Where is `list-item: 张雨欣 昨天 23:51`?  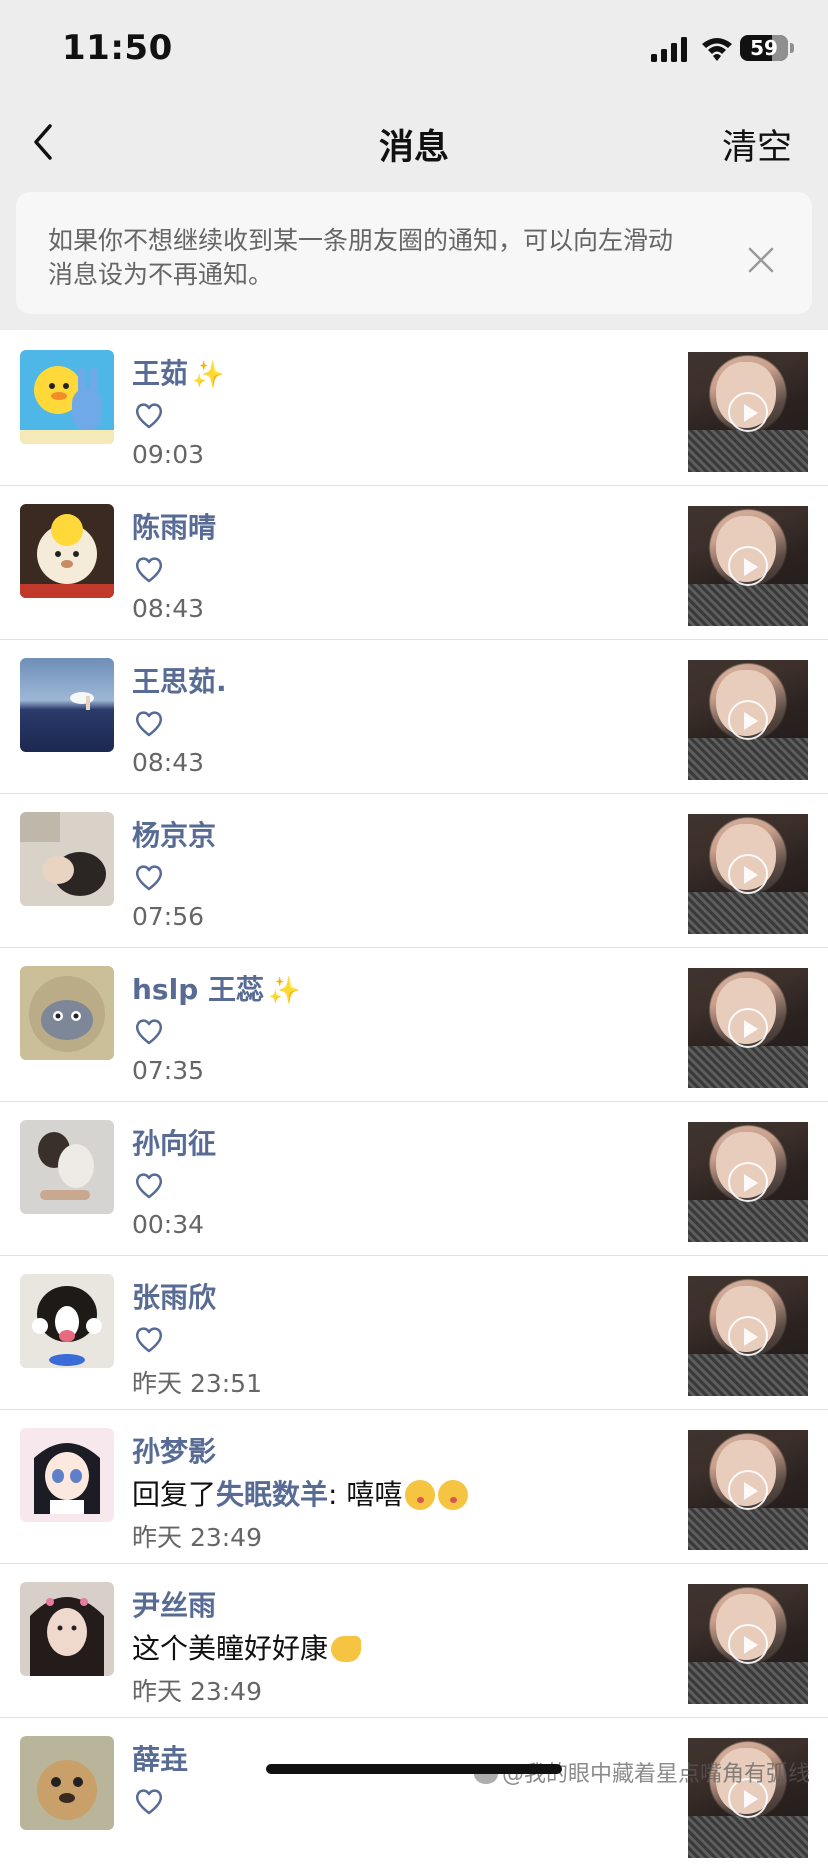
list-item: 张雨欣 昨天 23:51 is located at coordinates (414, 1333).